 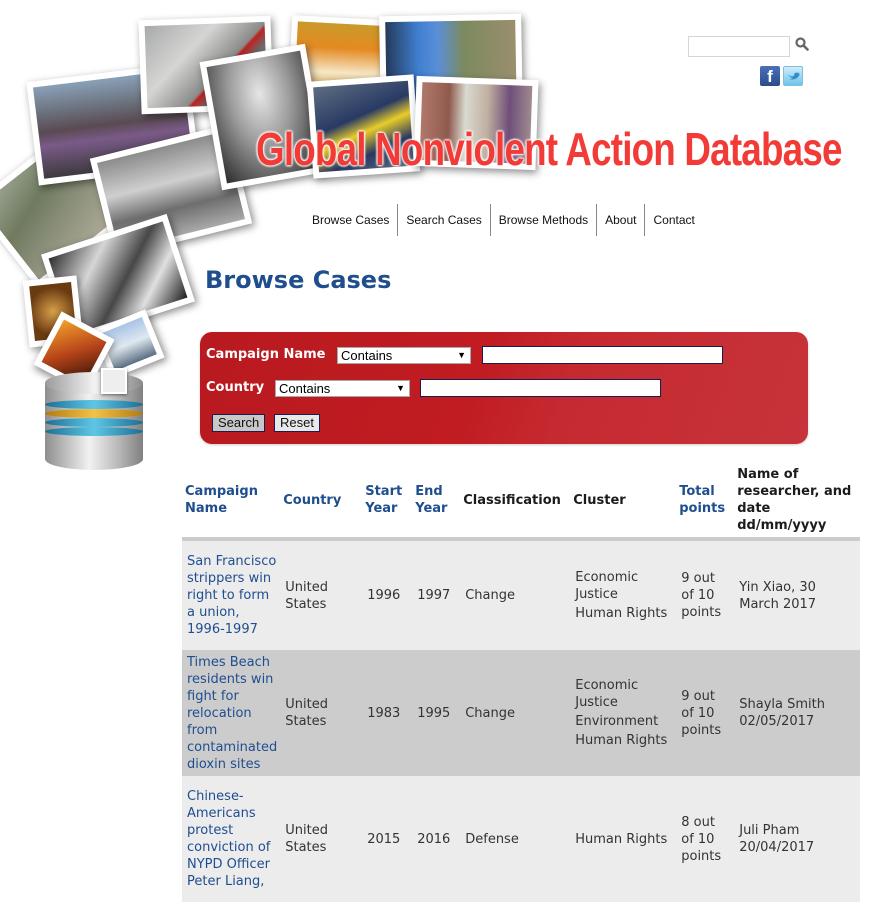 I want to click on site-search-input, so click(x=739, y=46).